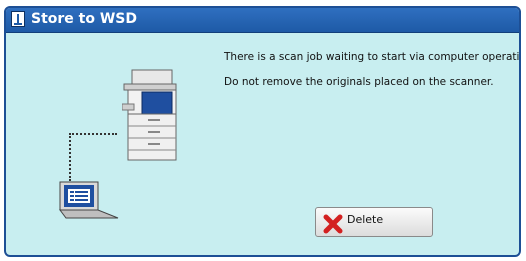 The width and height of the screenshot is (526, 261). I want to click on delete-button-label: Delete, so click(365, 219).